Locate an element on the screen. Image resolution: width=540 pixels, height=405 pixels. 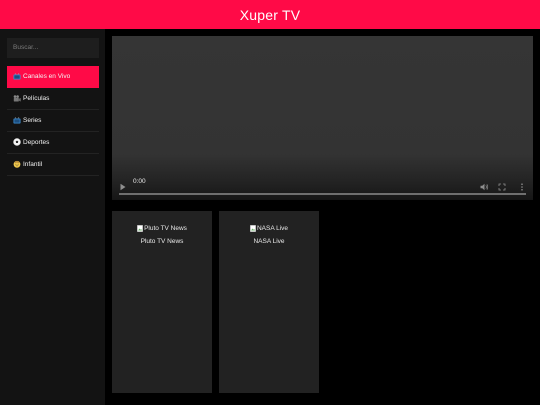
channel-name: Pluto TV News is located at coordinates (162, 241).